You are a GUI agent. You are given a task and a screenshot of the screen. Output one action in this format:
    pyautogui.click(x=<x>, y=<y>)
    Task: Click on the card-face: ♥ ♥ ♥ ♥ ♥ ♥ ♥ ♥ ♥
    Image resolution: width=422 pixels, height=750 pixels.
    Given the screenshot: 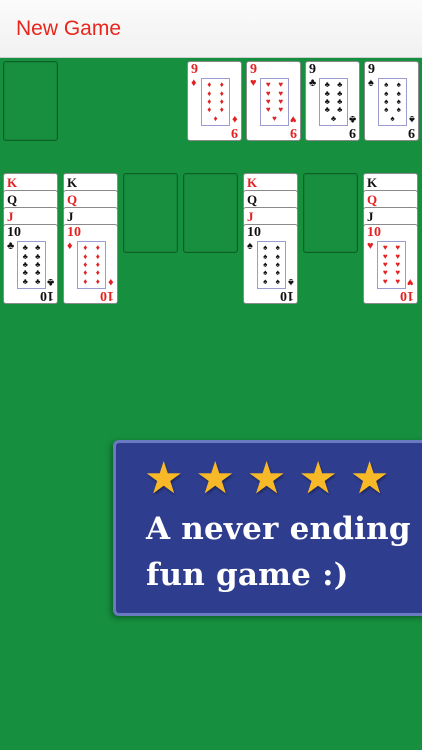 What is the action you would take?
    pyautogui.click(x=274, y=102)
    